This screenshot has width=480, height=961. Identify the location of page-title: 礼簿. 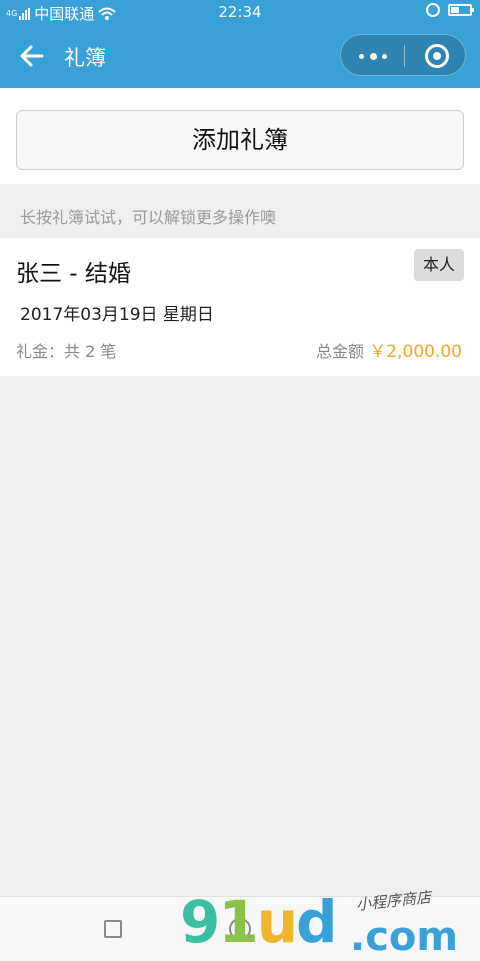
(85, 58).